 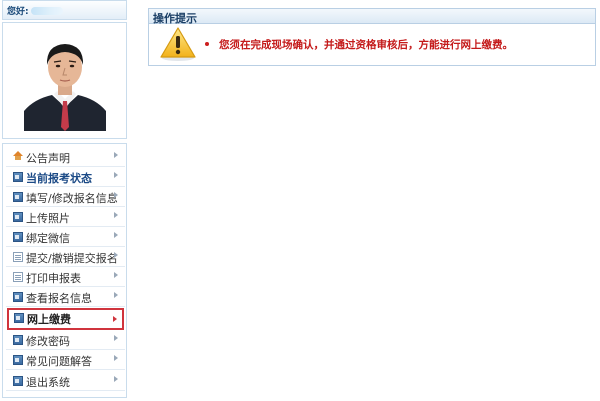 I want to click on menu-item-application-status: 当前报考状态, so click(x=65, y=177).